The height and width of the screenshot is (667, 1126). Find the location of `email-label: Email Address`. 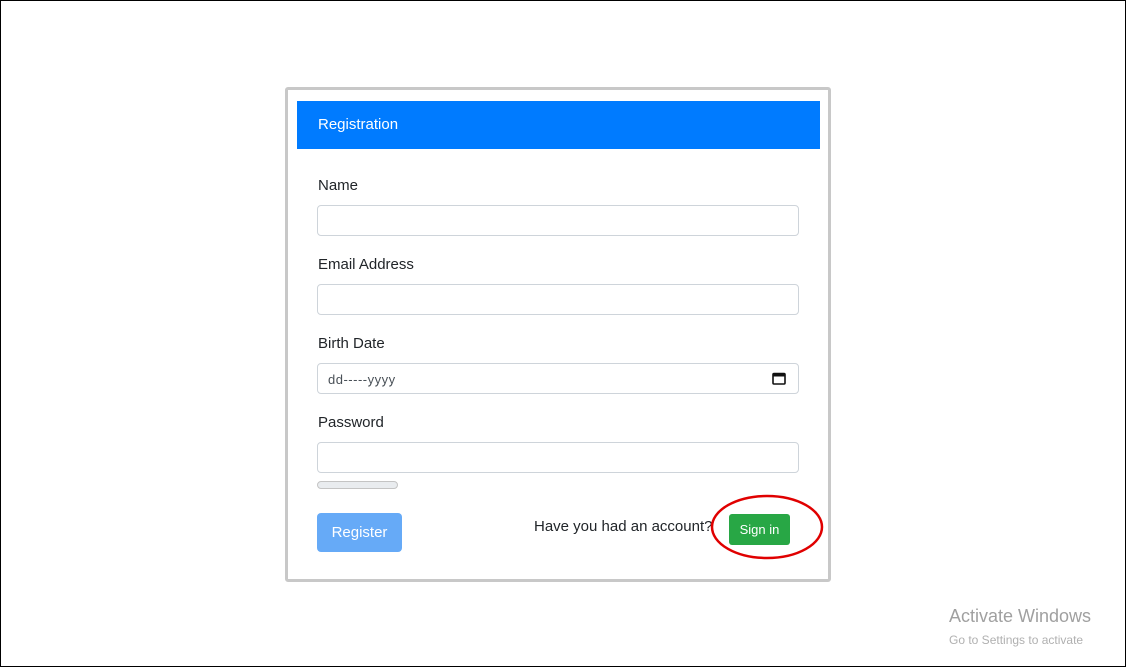

email-label: Email Address is located at coordinates (366, 264).